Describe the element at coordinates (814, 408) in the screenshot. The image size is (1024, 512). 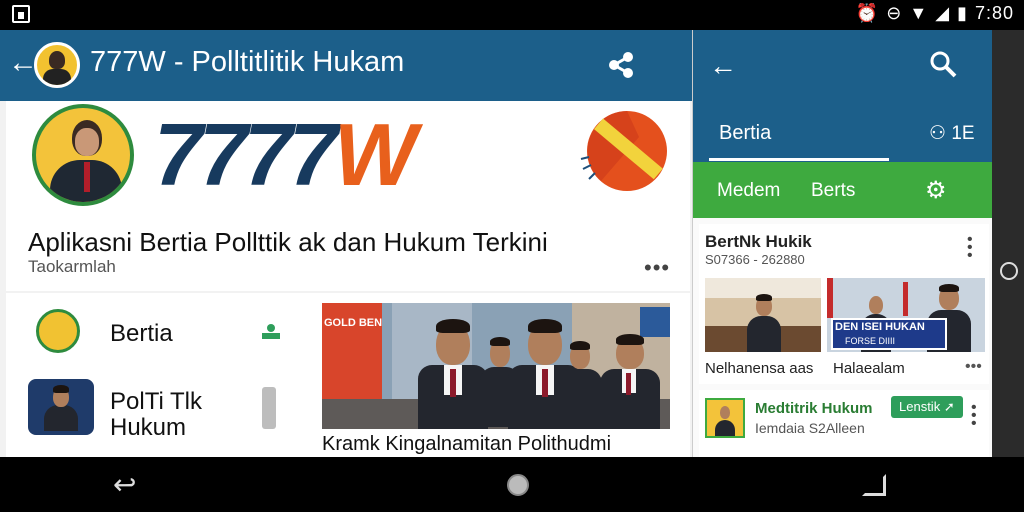
I see `item-title: Medtitrik Hukum` at that location.